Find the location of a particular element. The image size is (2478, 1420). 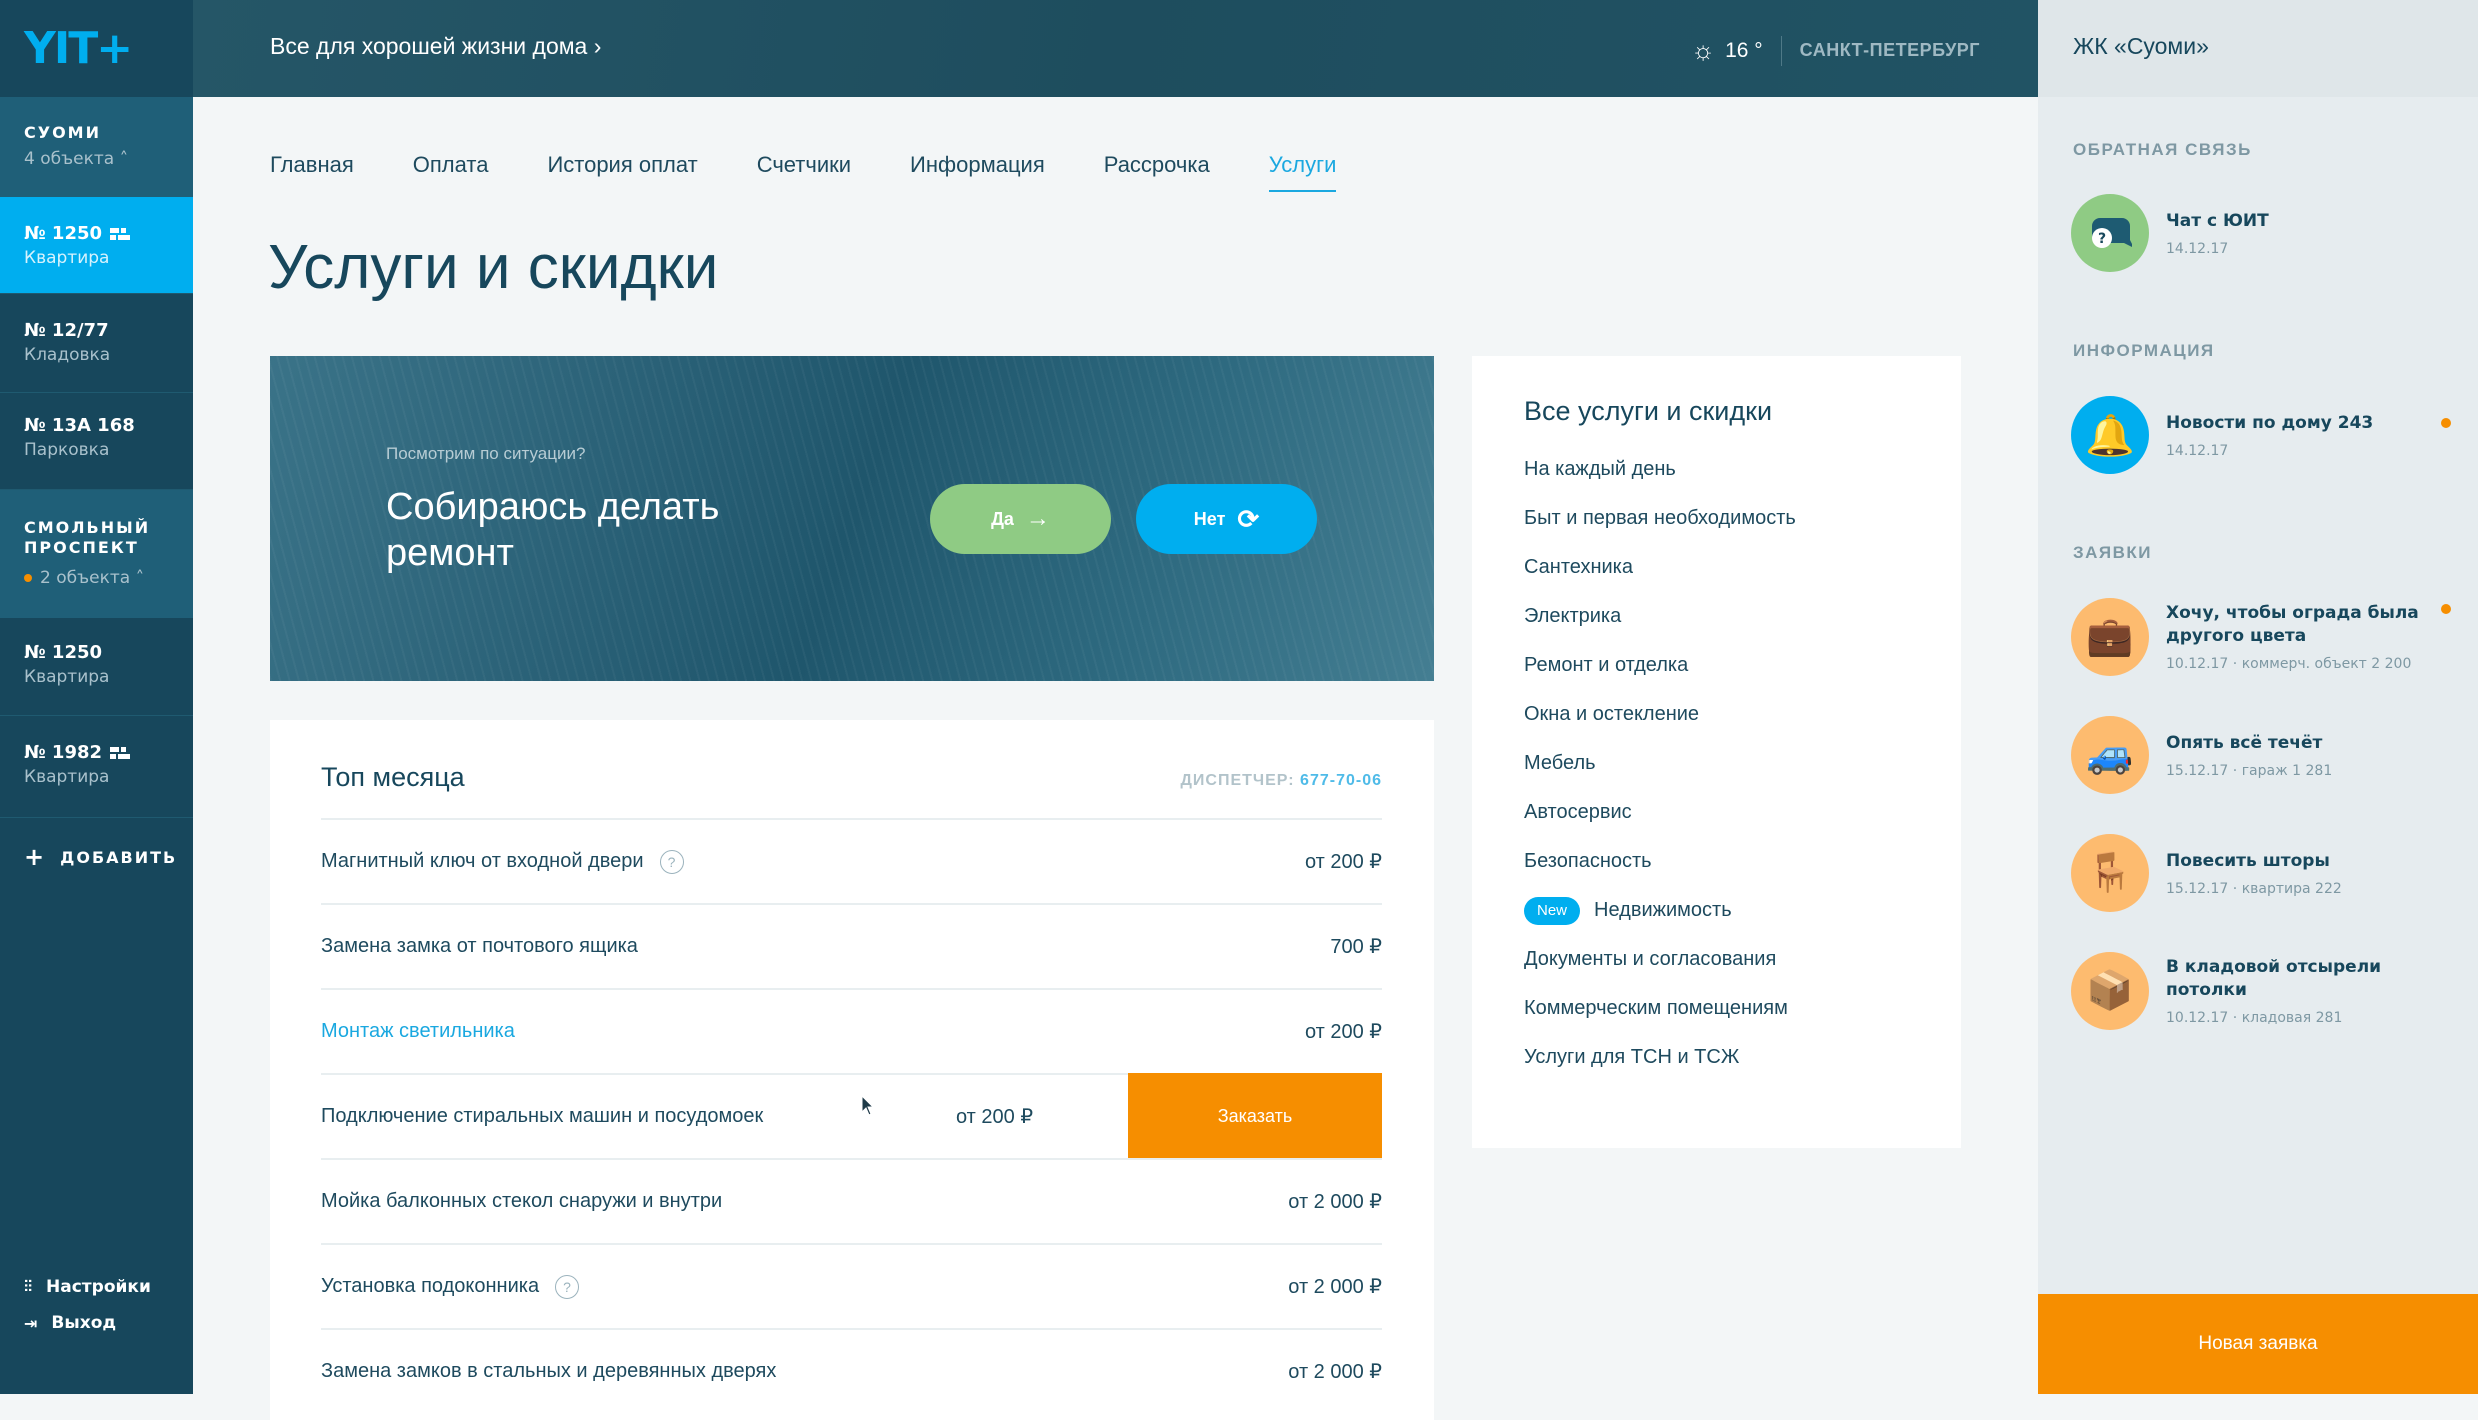

category-link: Безопасность is located at coordinates (1742, 861).